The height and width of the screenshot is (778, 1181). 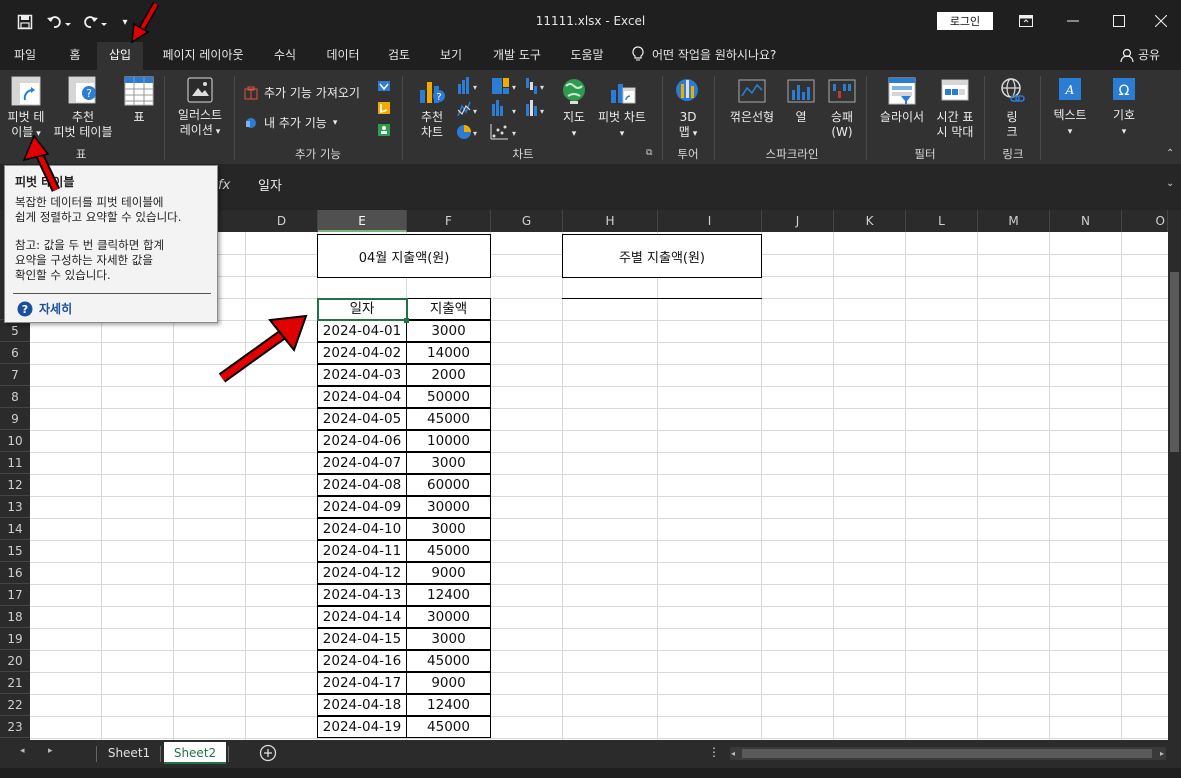 What do you see at coordinates (1026, 21) in the screenshot?
I see `ribbon-display-options-icon` at bounding box center [1026, 21].